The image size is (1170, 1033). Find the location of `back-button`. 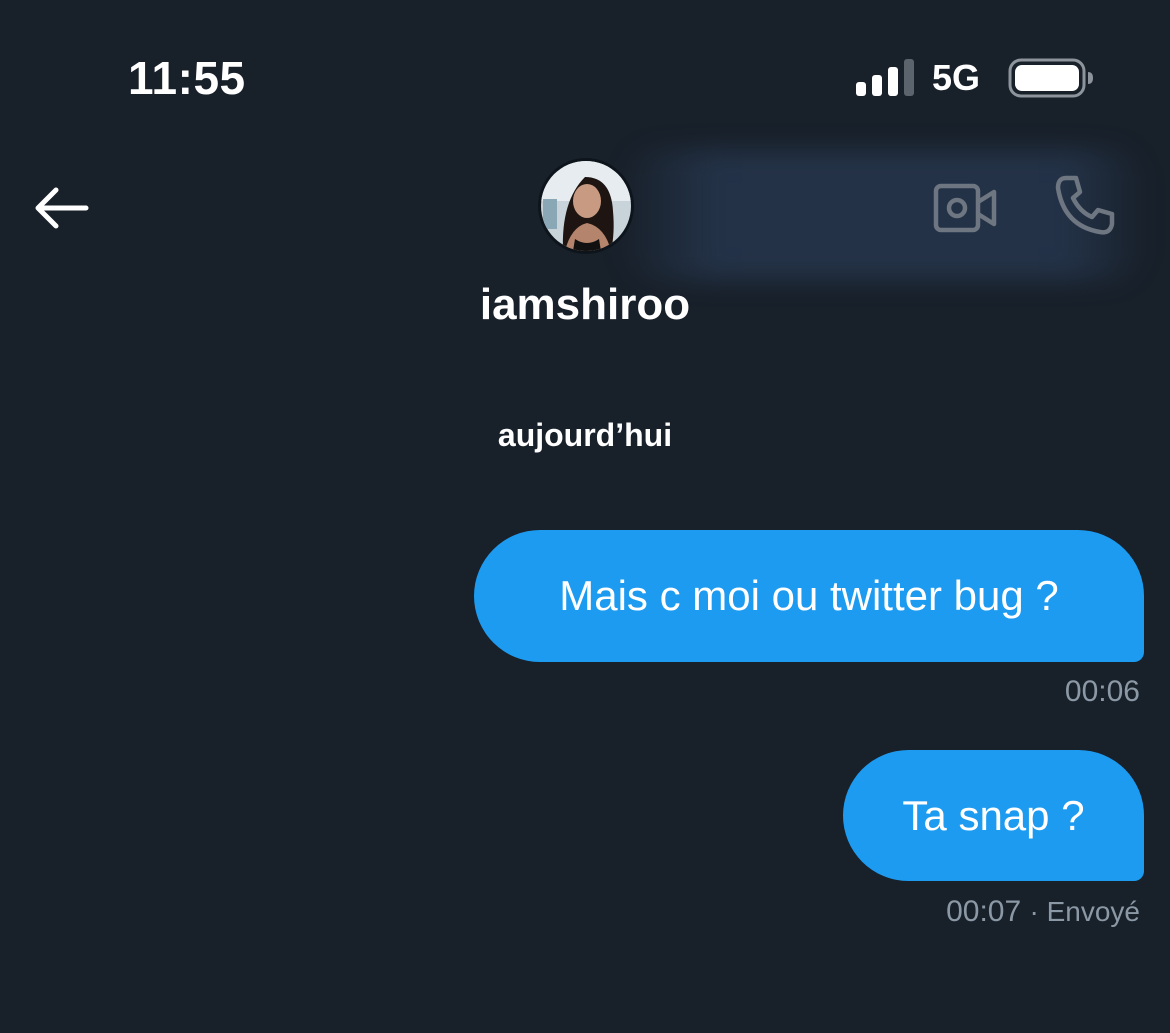

back-button is located at coordinates (61, 208).